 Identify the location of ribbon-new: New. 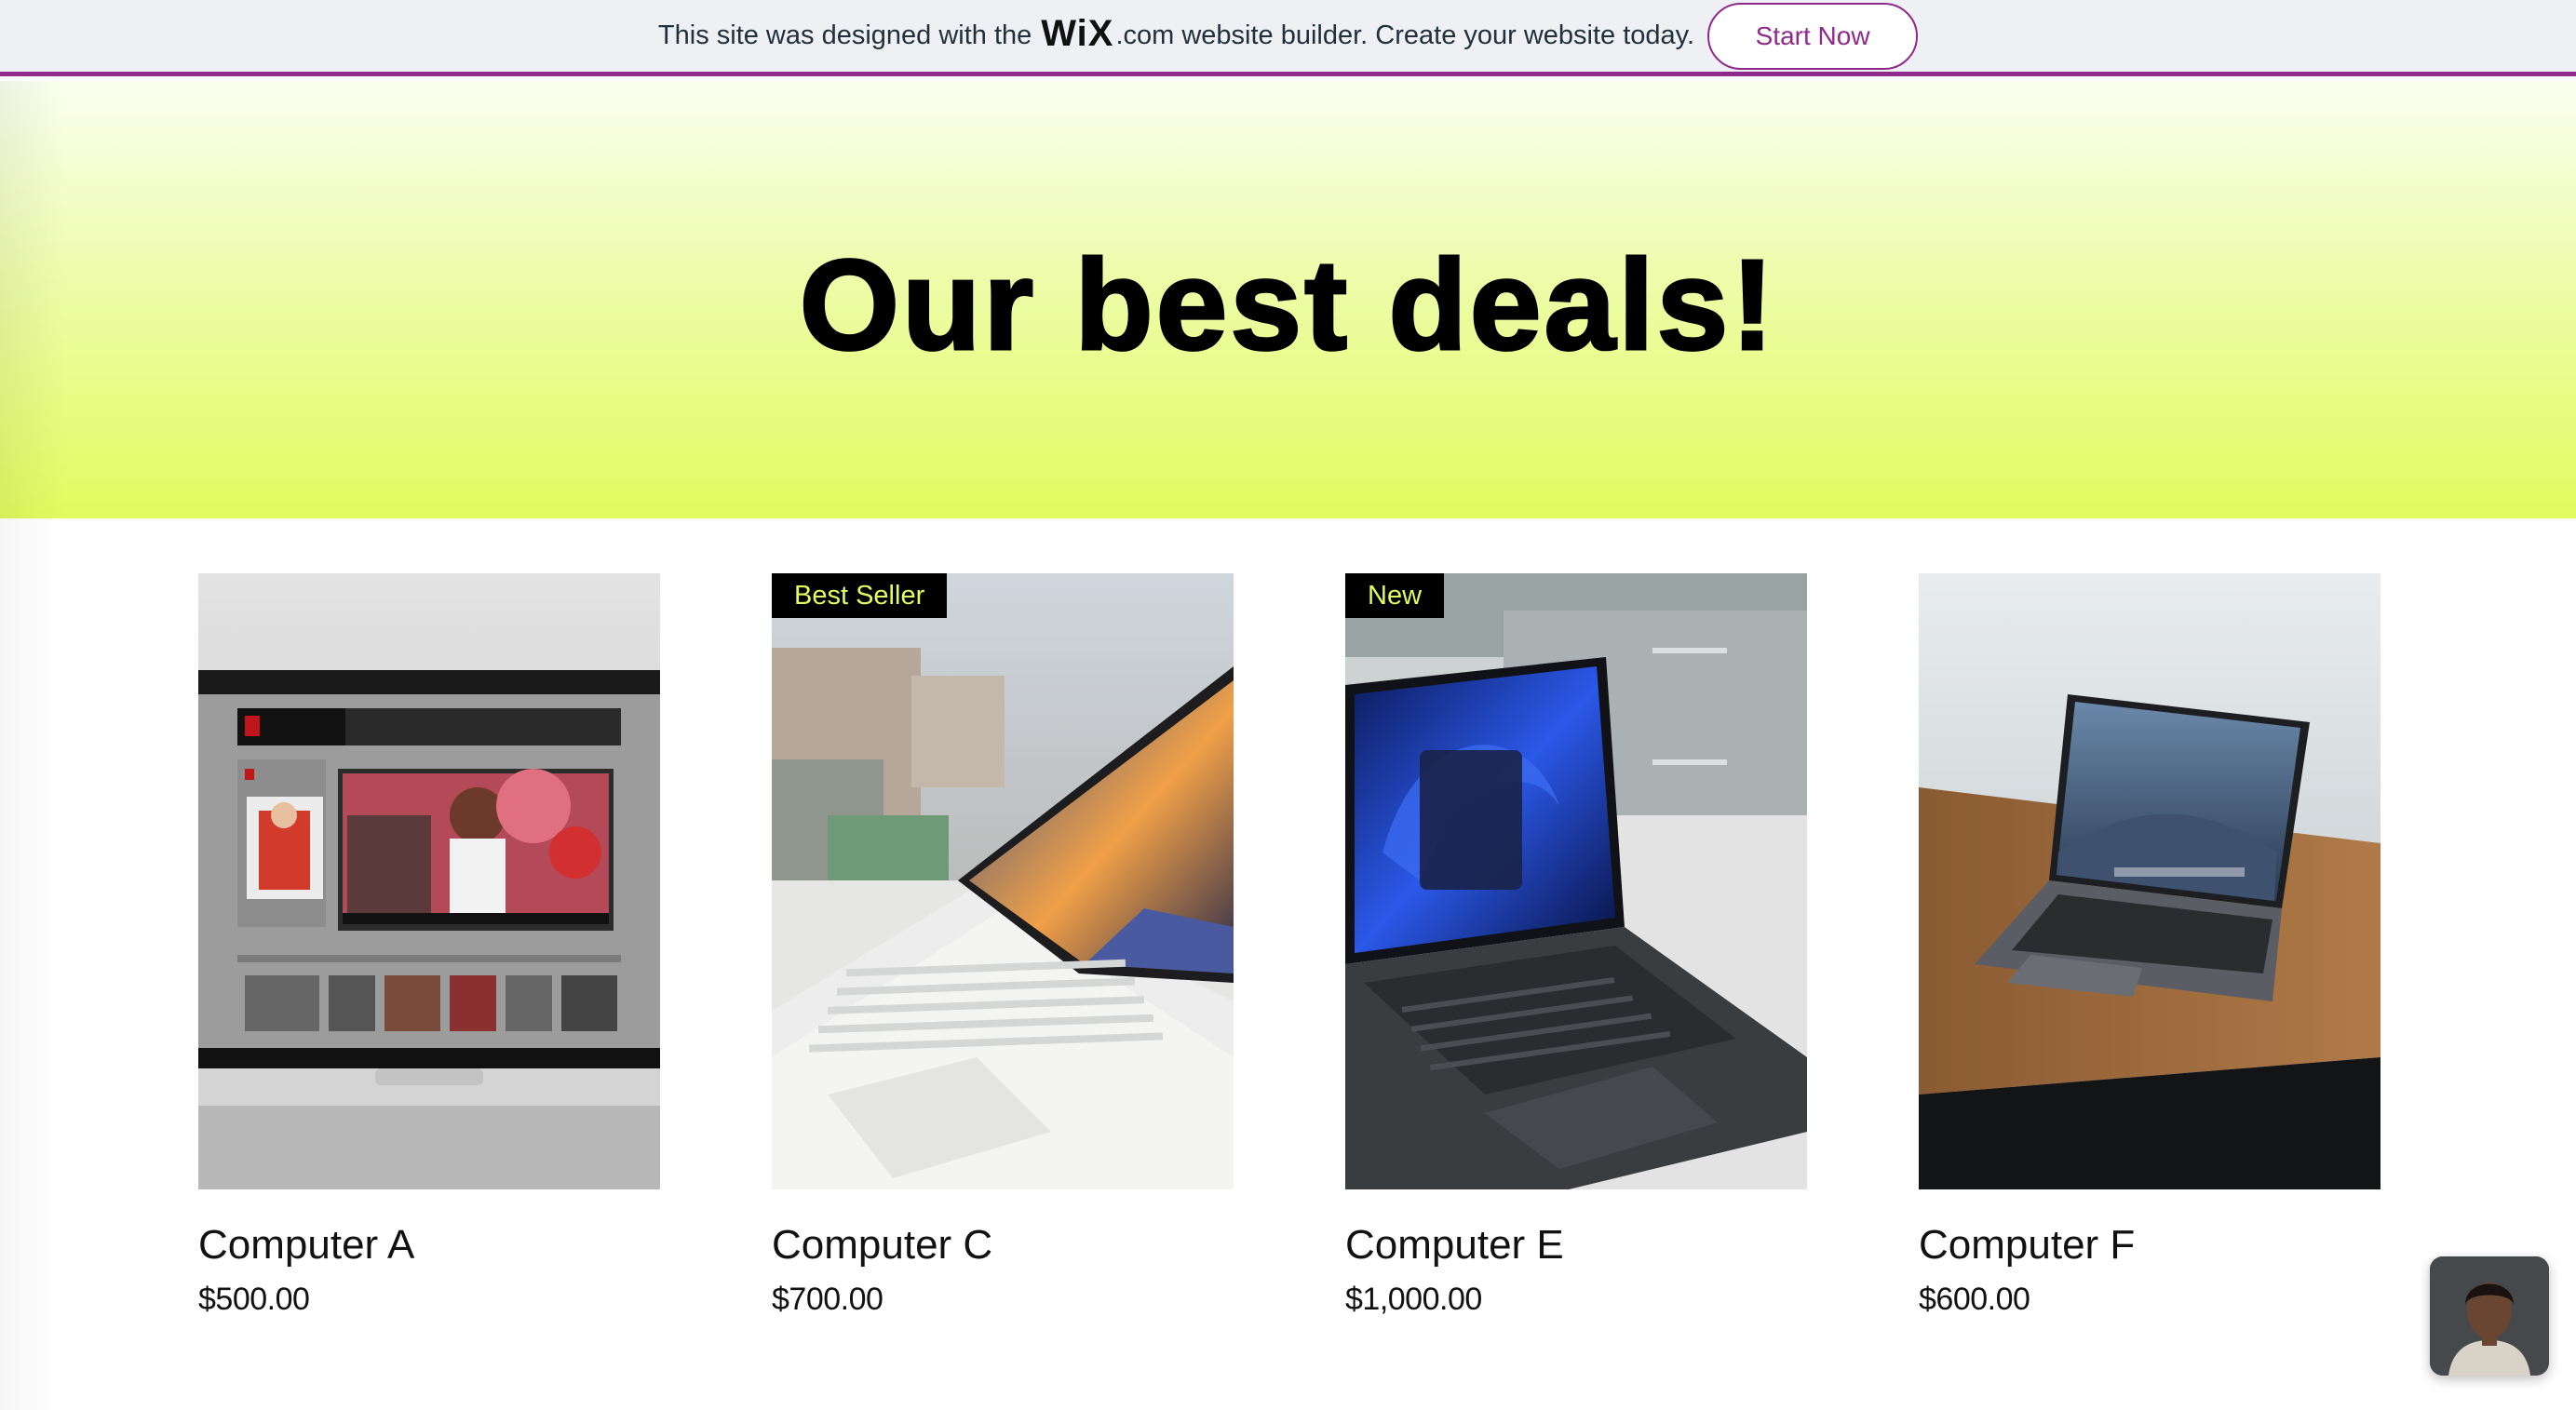
(1395, 596).